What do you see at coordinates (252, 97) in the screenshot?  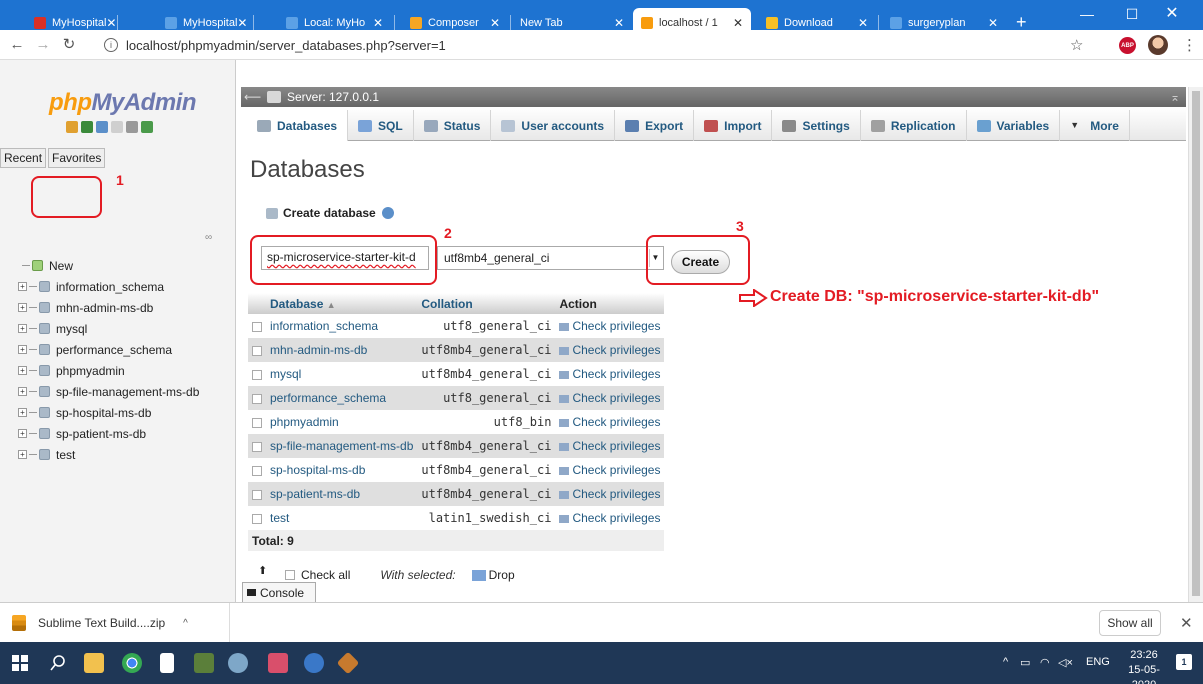 I see `collapse-nav-icon: ⟵` at bounding box center [252, 97].